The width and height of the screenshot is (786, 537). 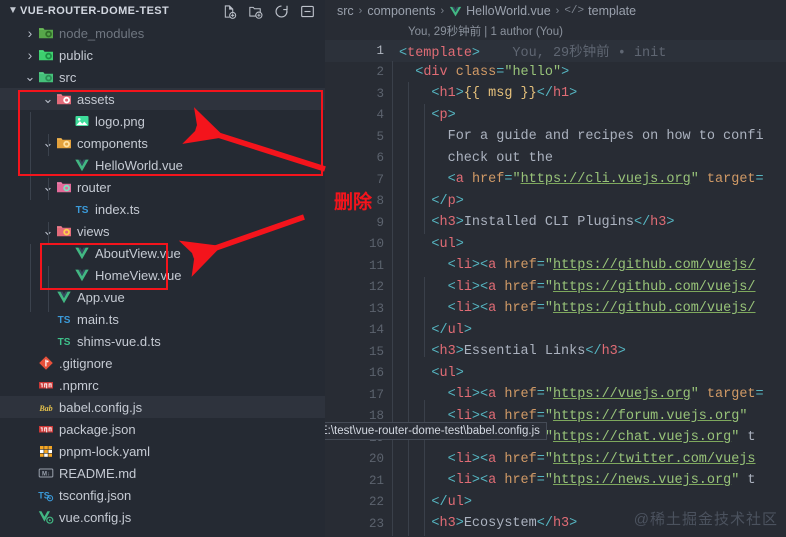 What do you see at coordinates (380, 93) in the screenshot?
I see `line-number: 3` at bounding box center [380, 93].